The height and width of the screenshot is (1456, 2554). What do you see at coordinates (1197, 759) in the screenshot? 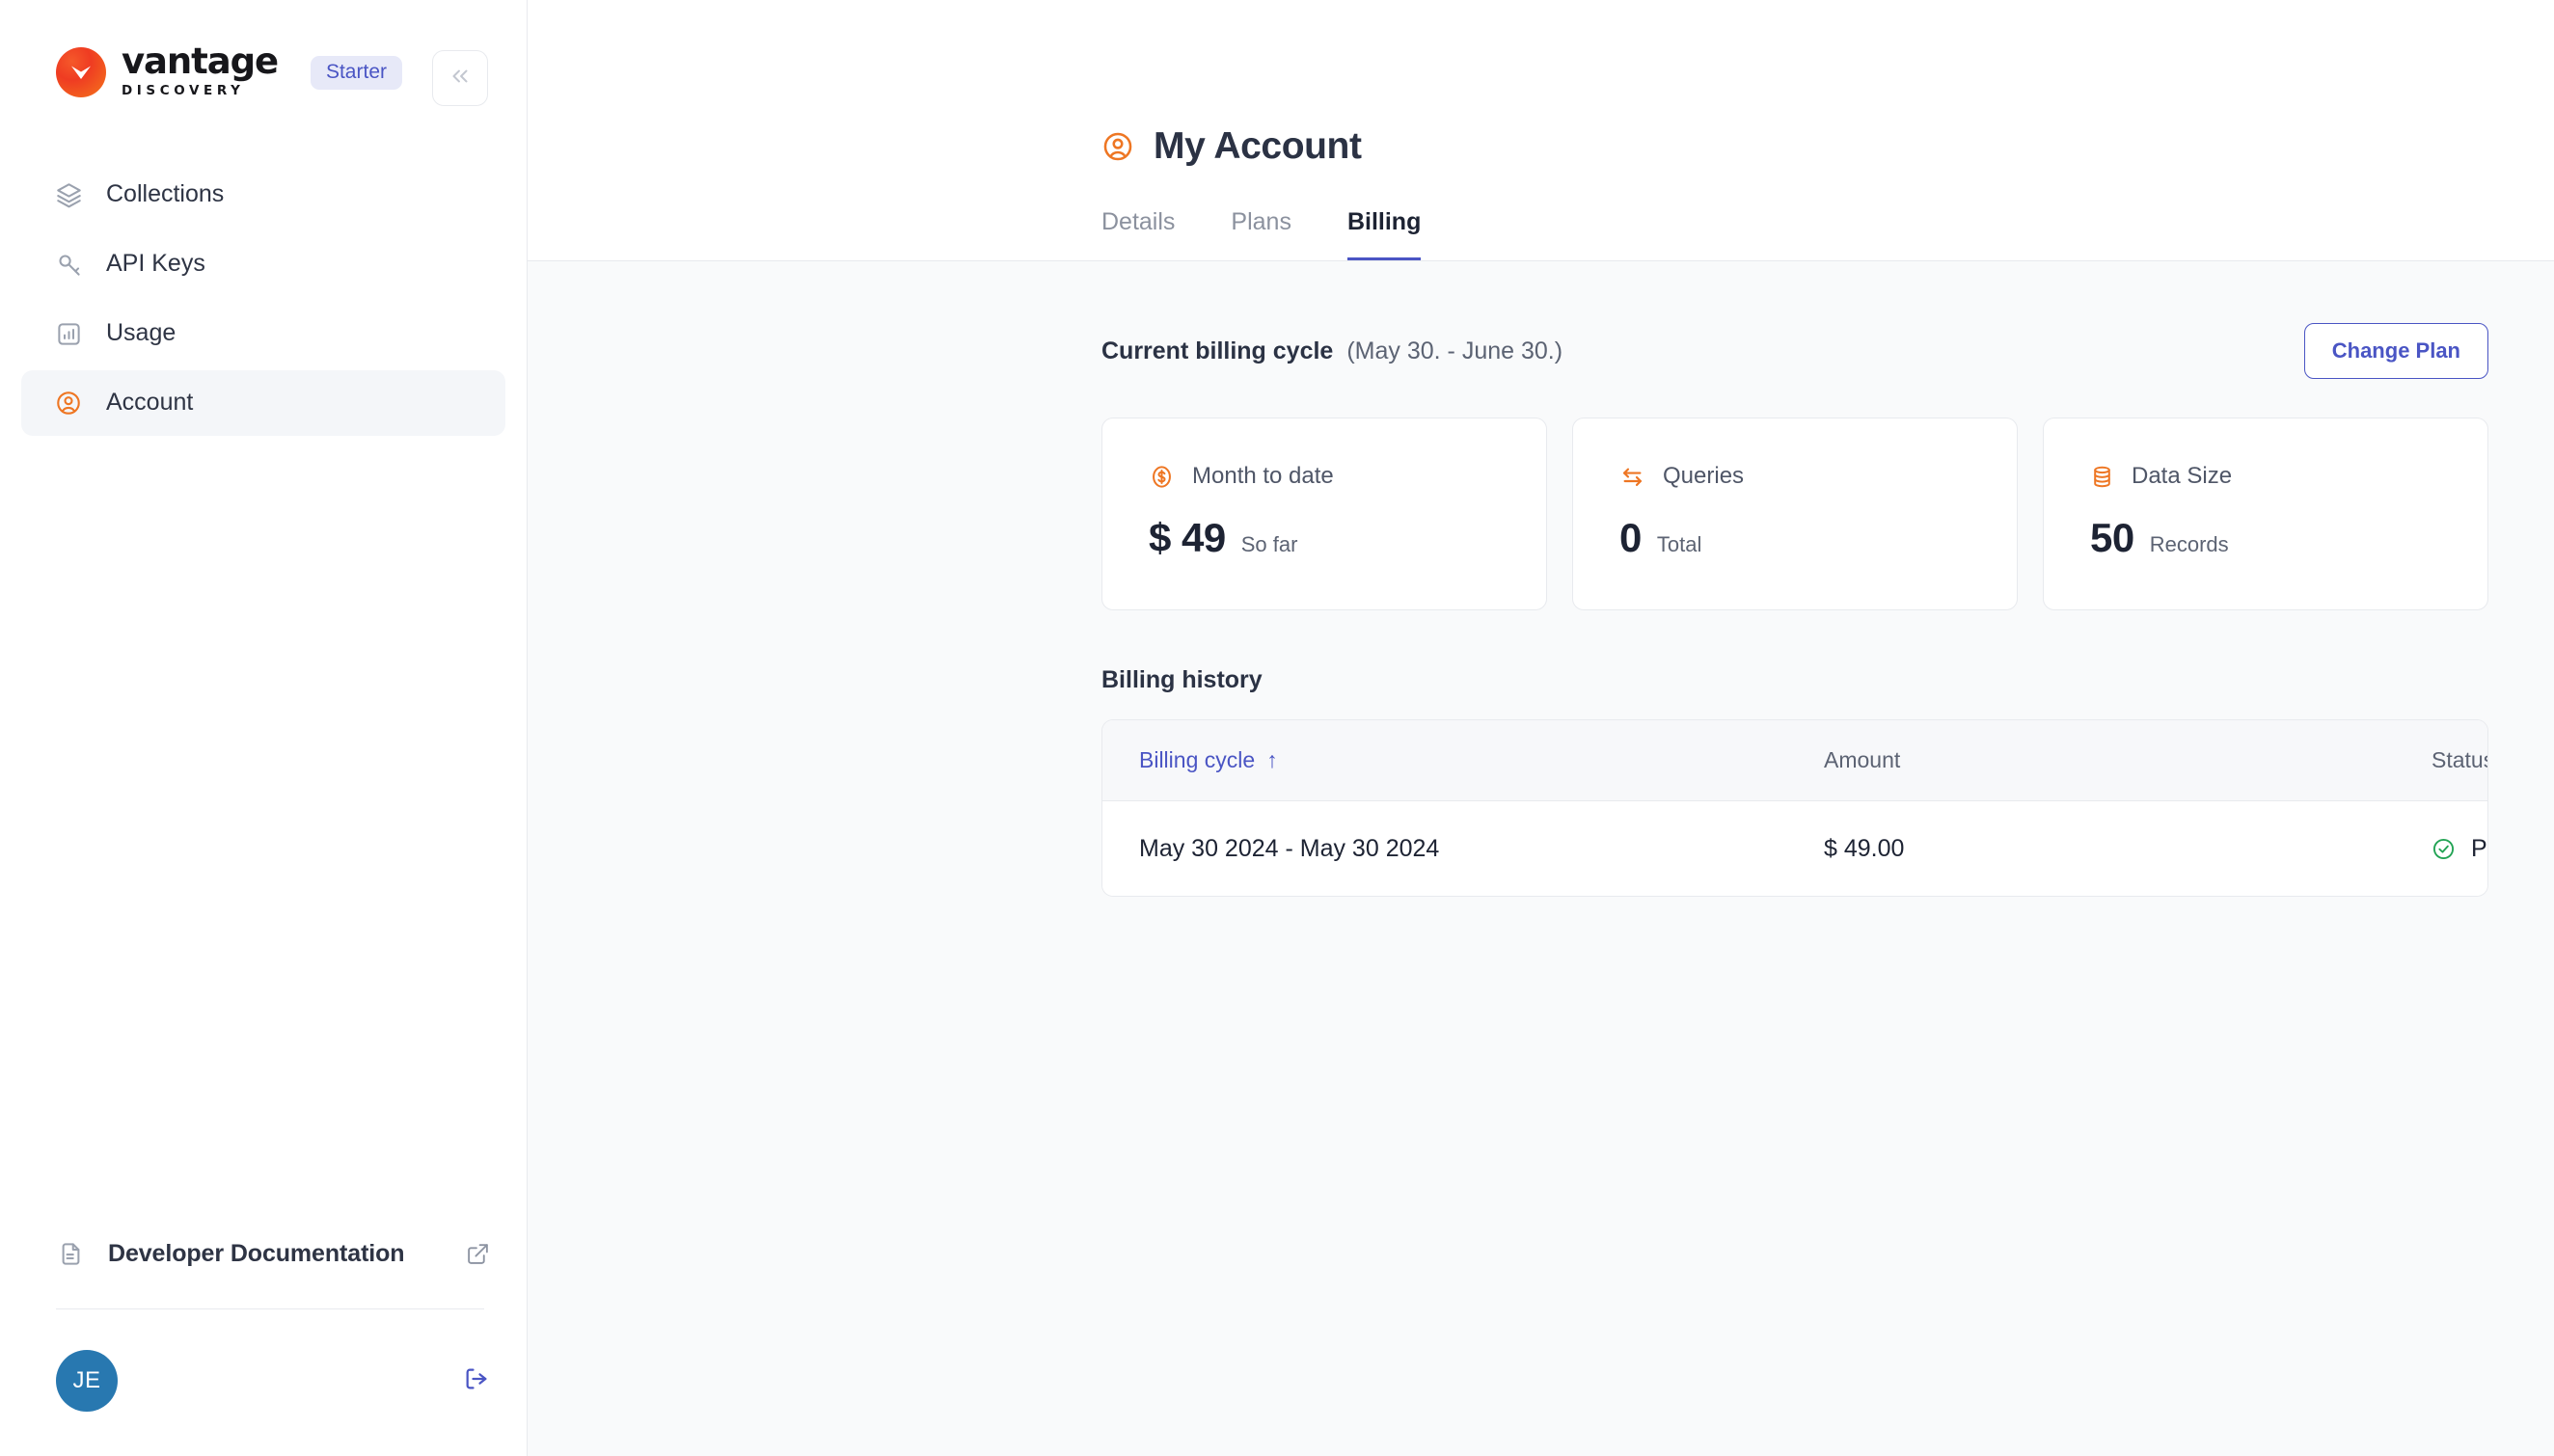
I see `column-header-label: Billing cycle` at bounding box center [1197, 759].